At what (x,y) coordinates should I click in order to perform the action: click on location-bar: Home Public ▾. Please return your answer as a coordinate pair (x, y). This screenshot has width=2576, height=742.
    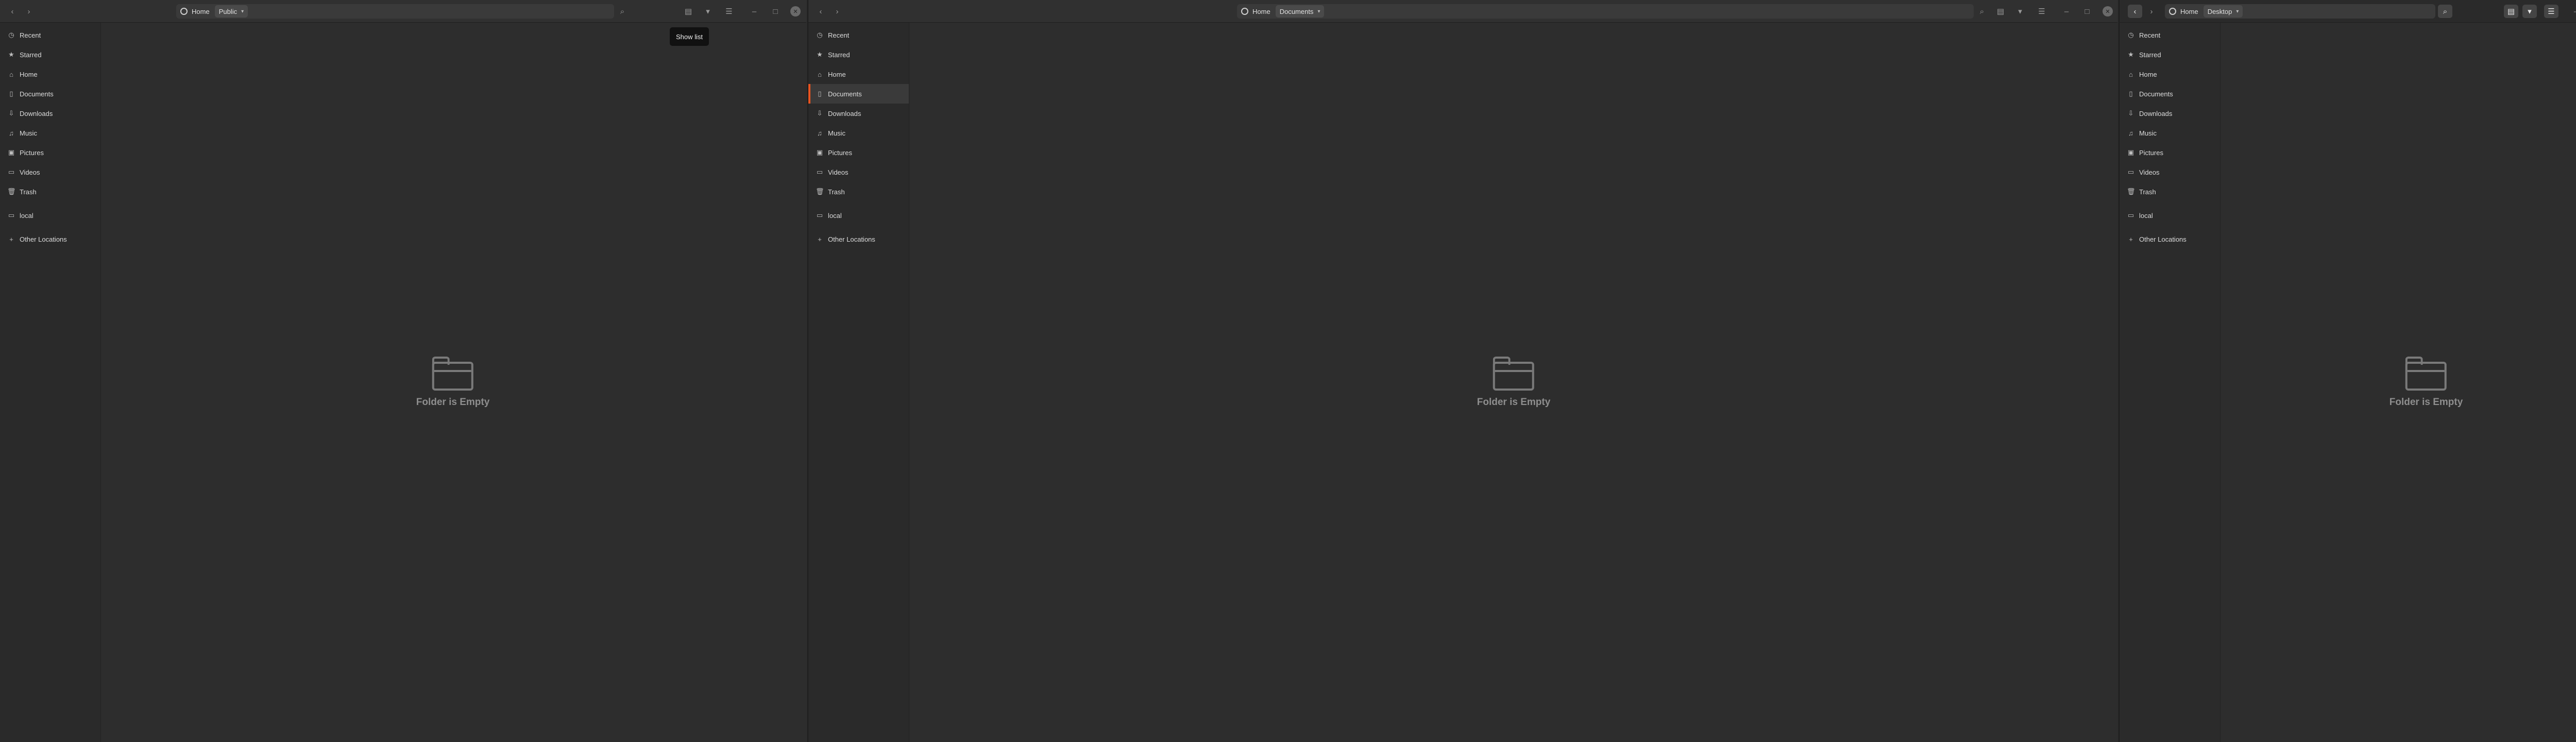
    Looking at the image, I should click on (395, 11).